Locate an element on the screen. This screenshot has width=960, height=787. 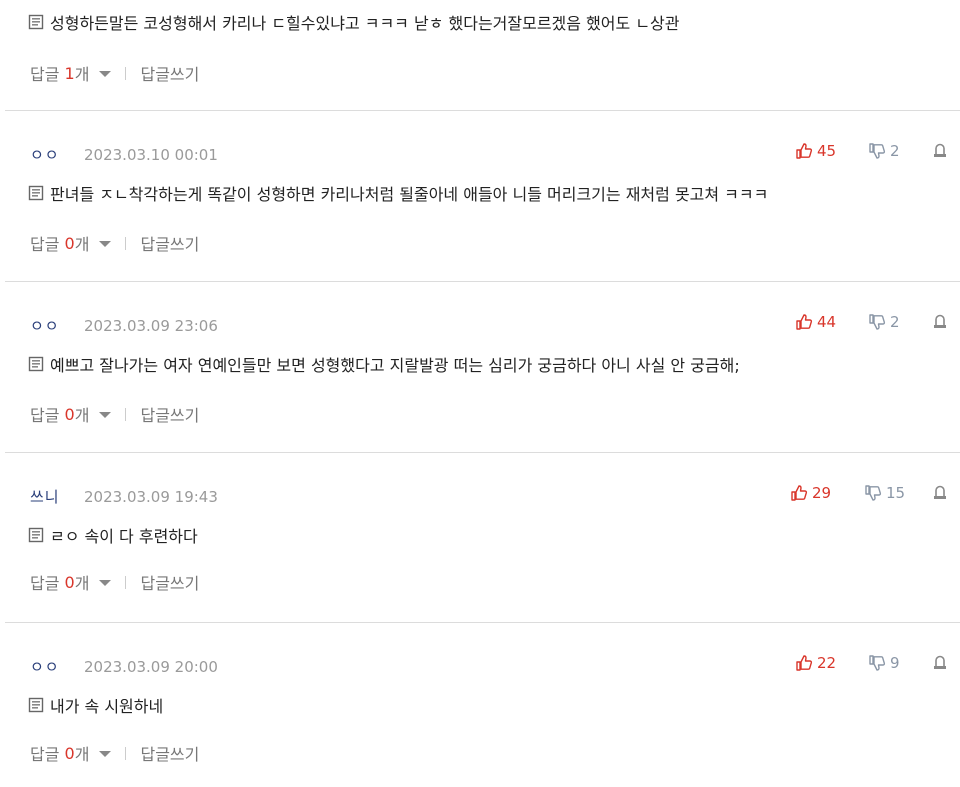
comment-body: ㄹㅇ 속이 다 후련하다 is located at coordinates (113, 535).